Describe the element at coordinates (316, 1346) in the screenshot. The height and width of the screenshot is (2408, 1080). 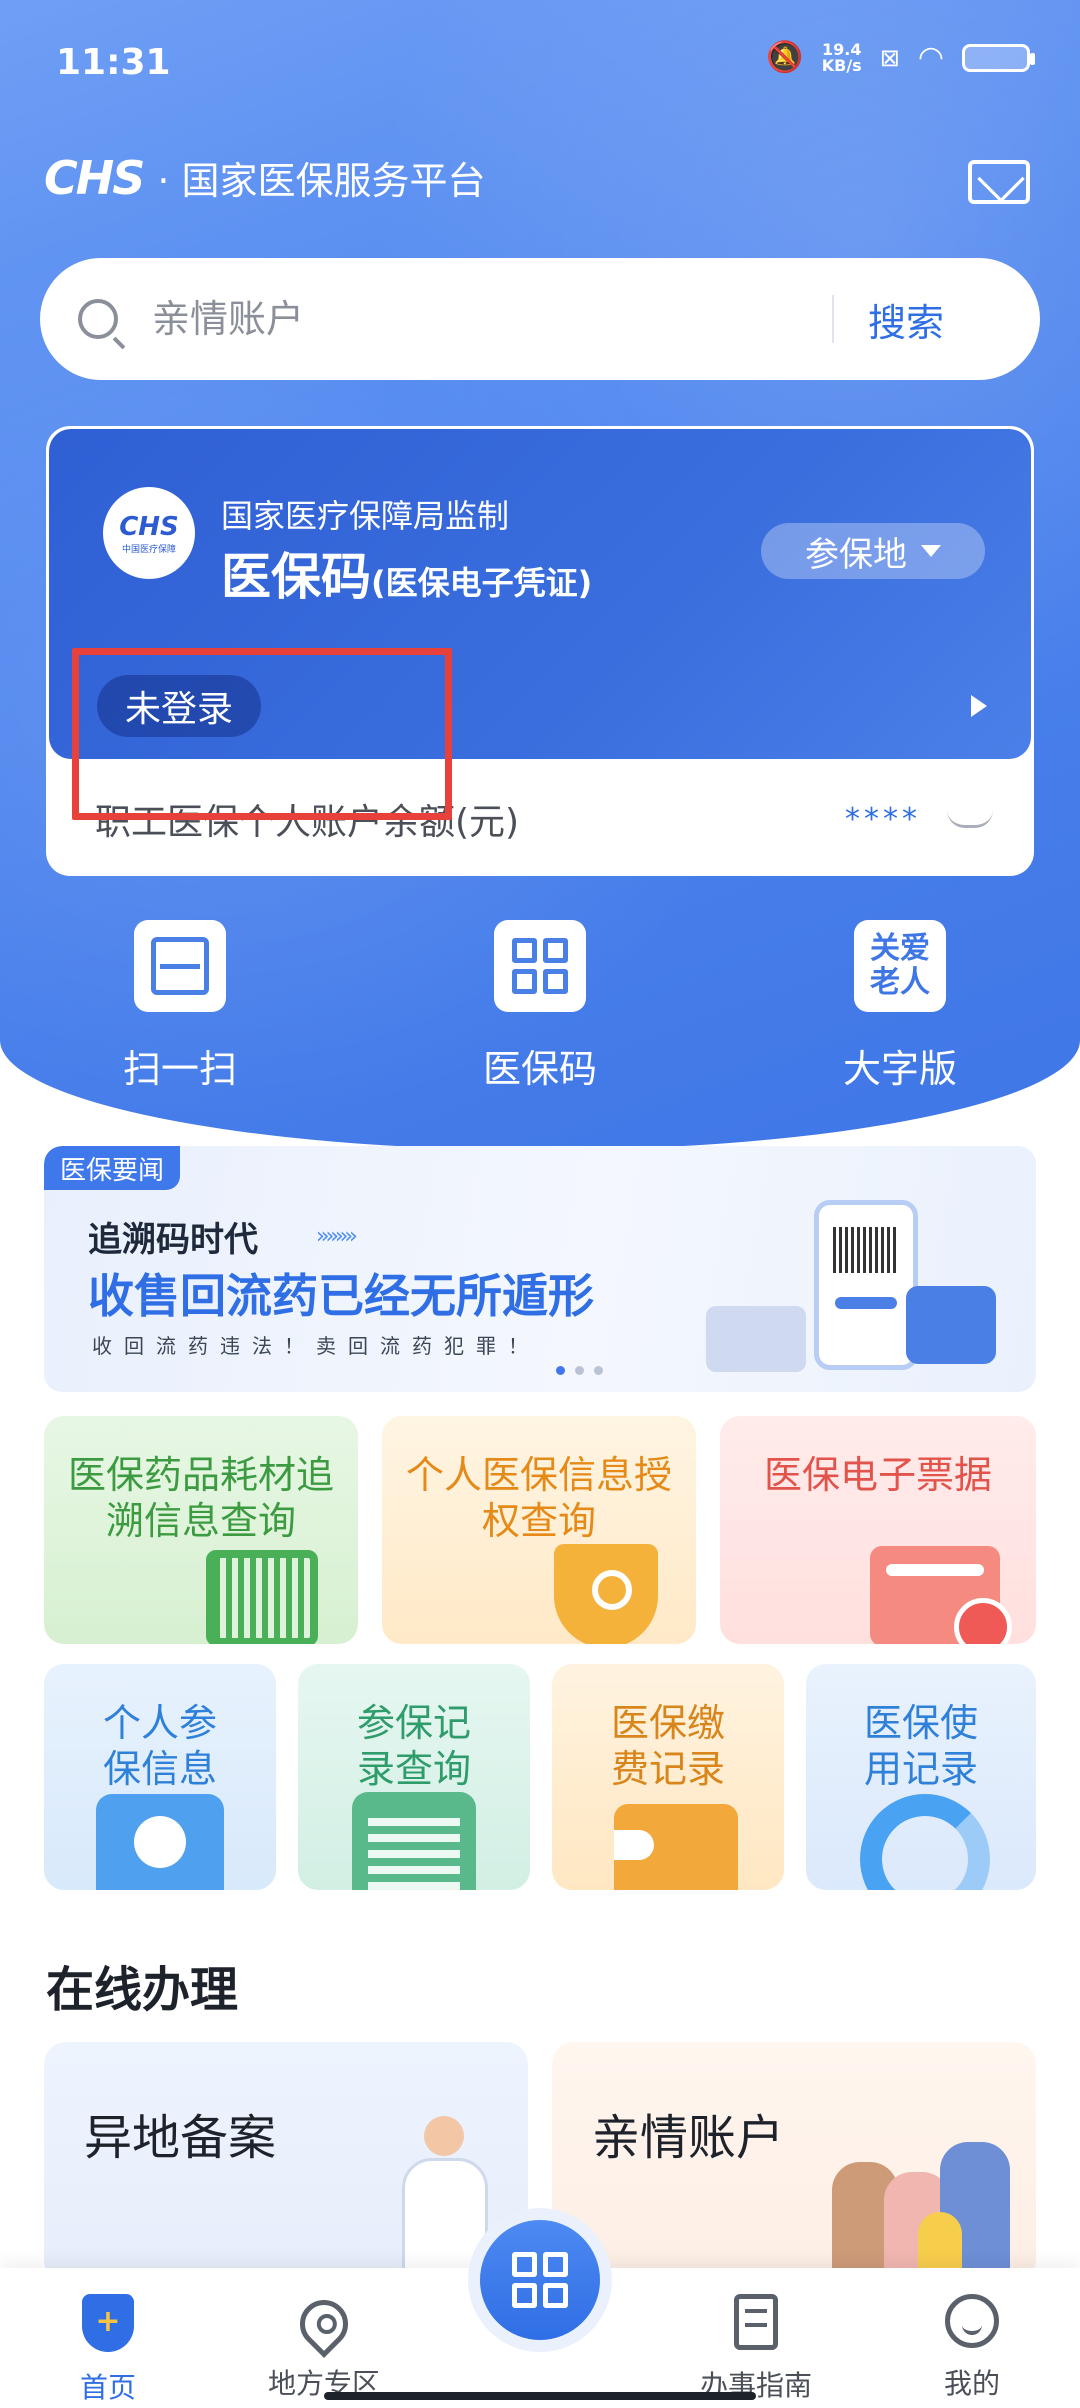
I see `banner-subtitle: 收回流药违法！卖回流药犯罪！` at that location.